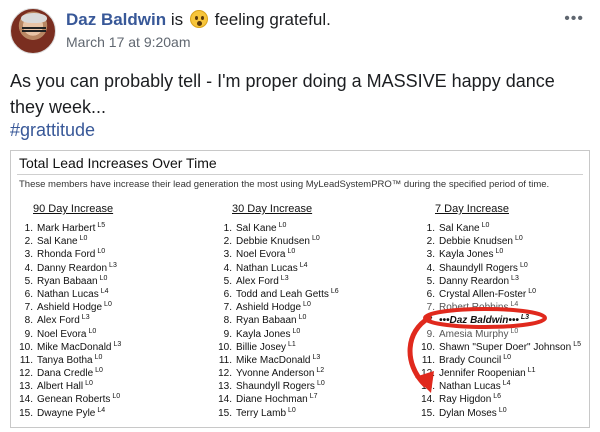 The height and width of the screenshot is (432, 600). I want to click on list-item: 13. Shaundyll Rogers L0, so click(313, 384).